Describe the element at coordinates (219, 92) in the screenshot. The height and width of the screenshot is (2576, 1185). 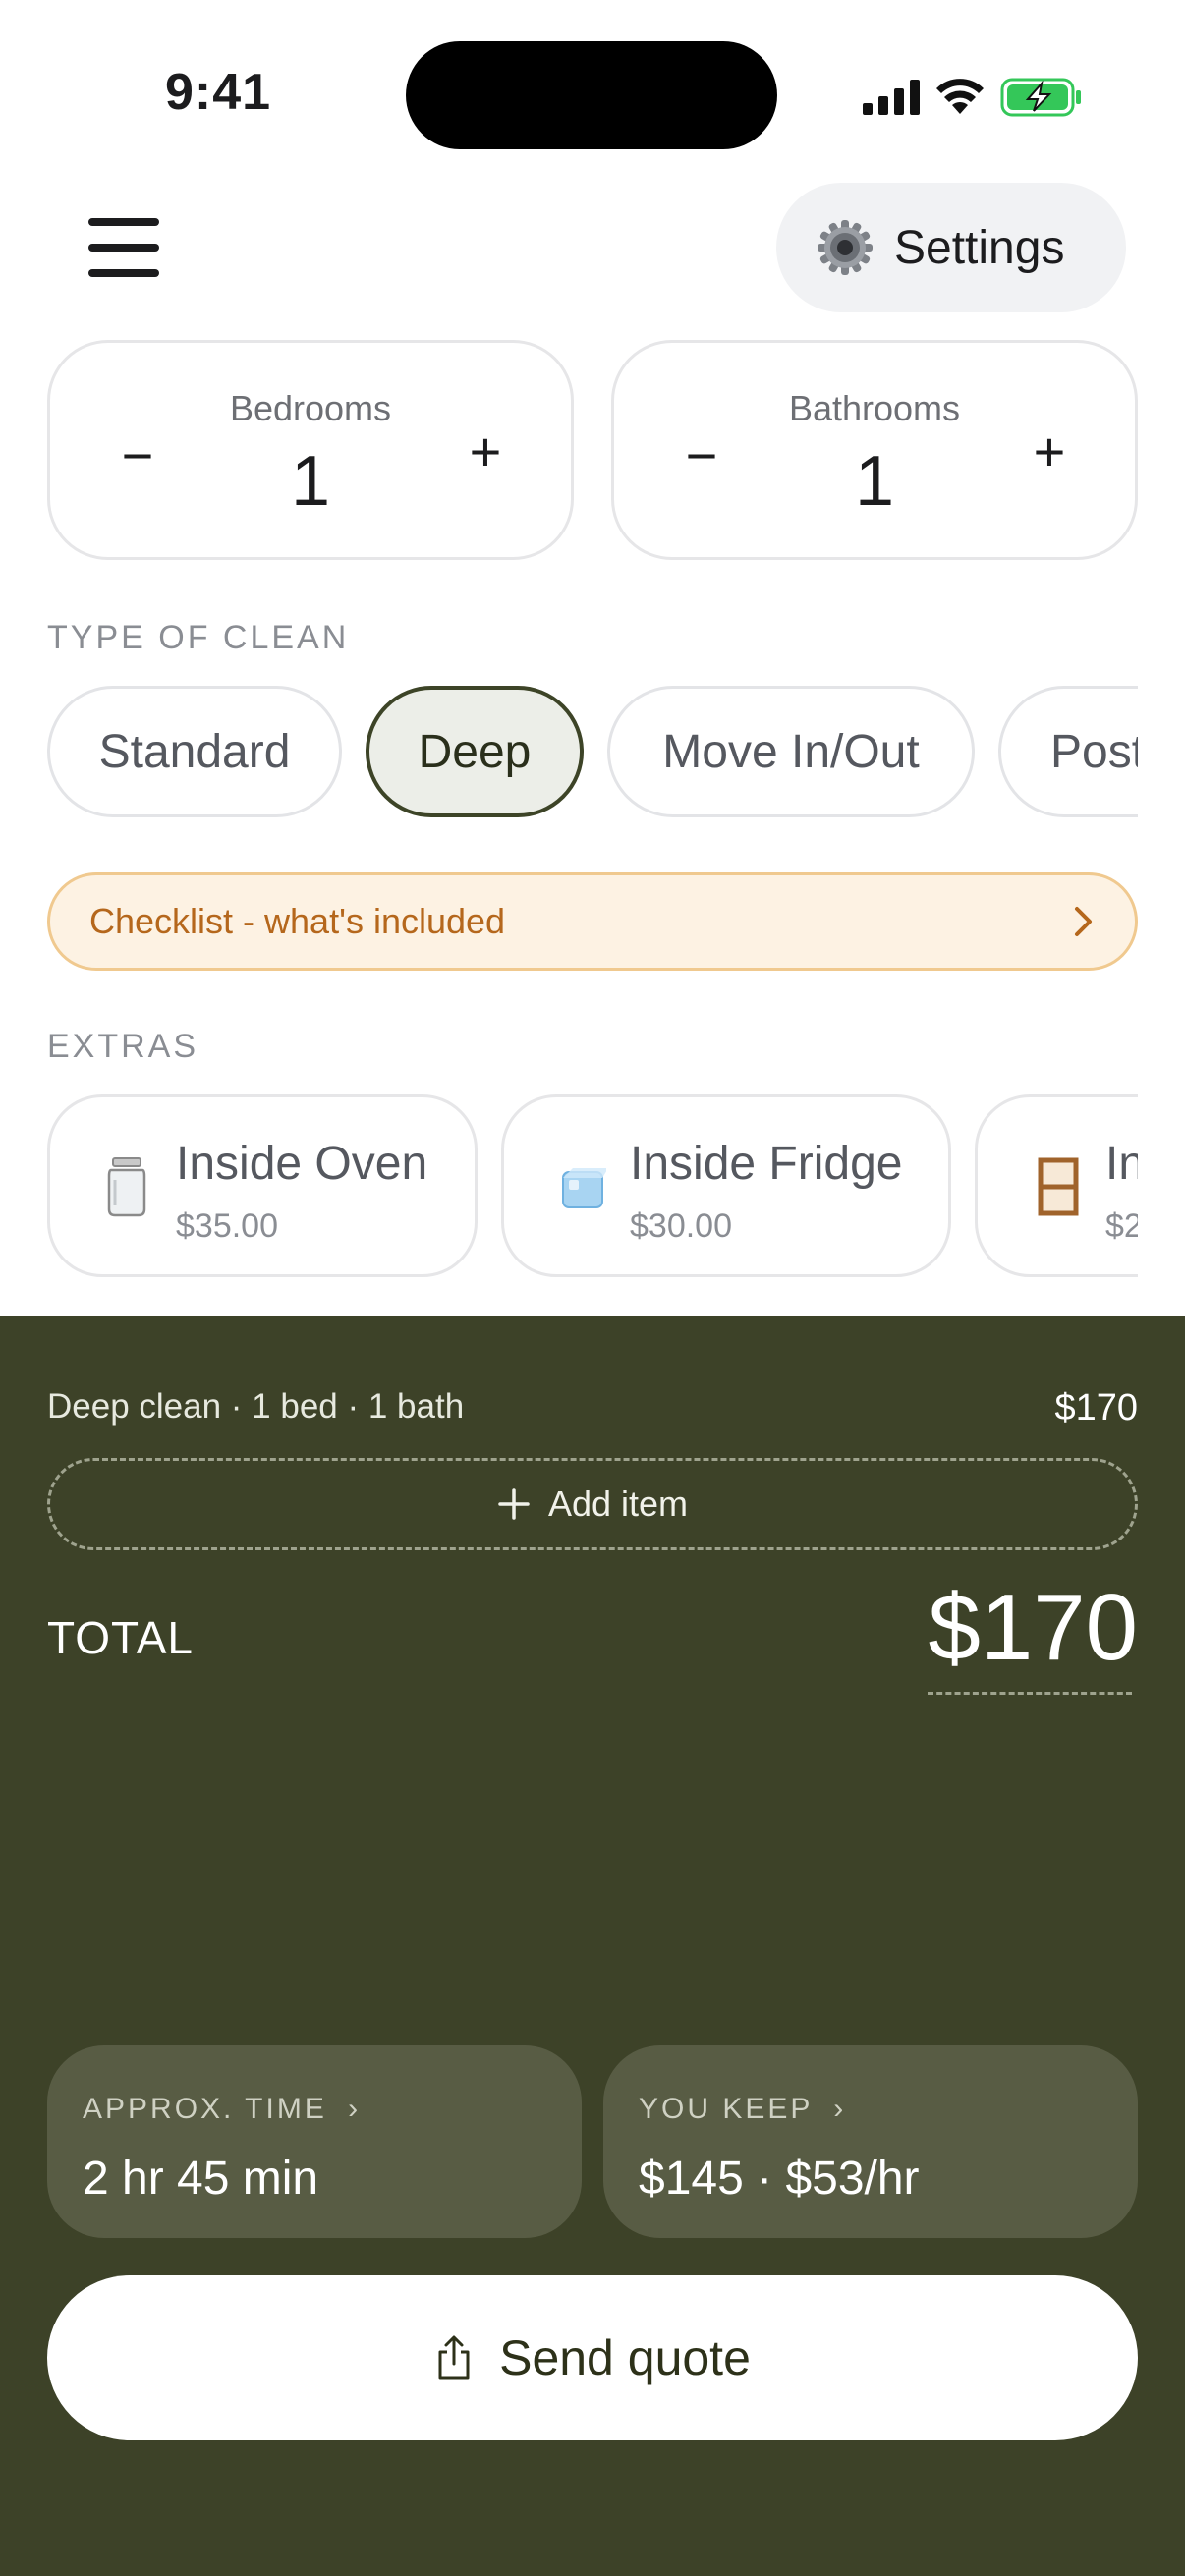
I see `status-time: 9:41` at that location.